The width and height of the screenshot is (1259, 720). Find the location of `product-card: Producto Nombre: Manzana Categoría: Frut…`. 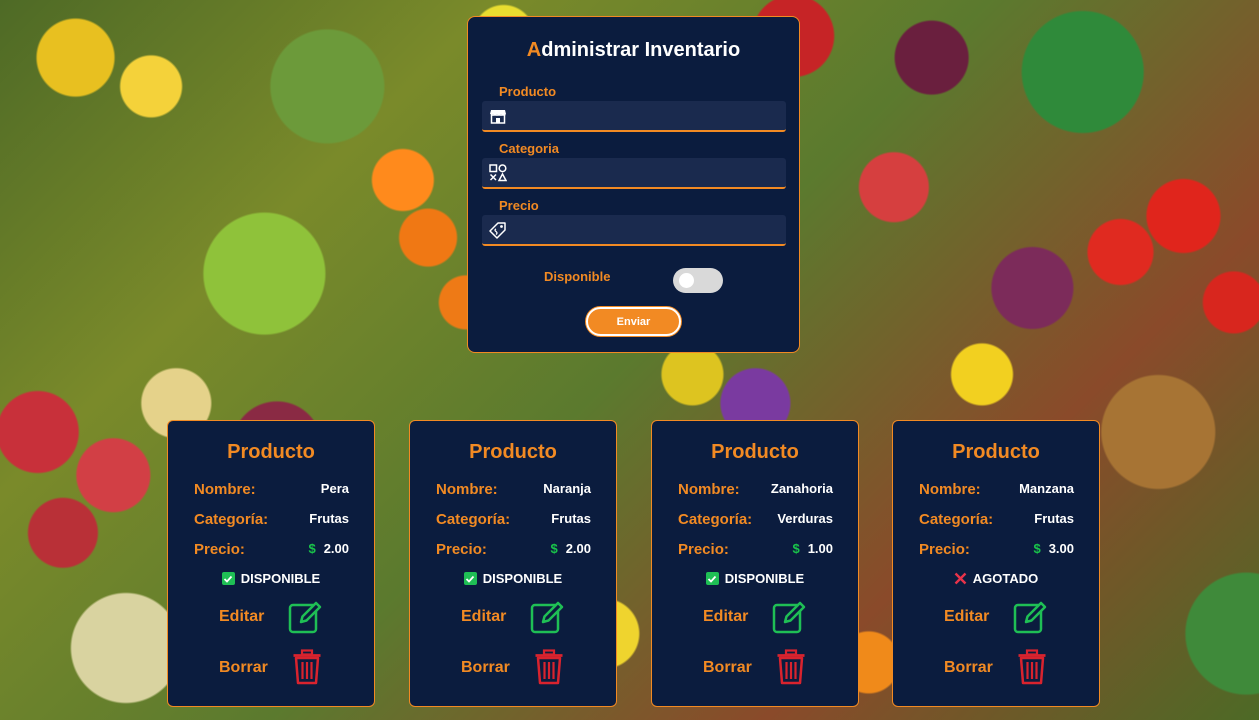

product-card: Producto Nombre: Manzana Categoría: Frut… is located at coordinates (996, 563).